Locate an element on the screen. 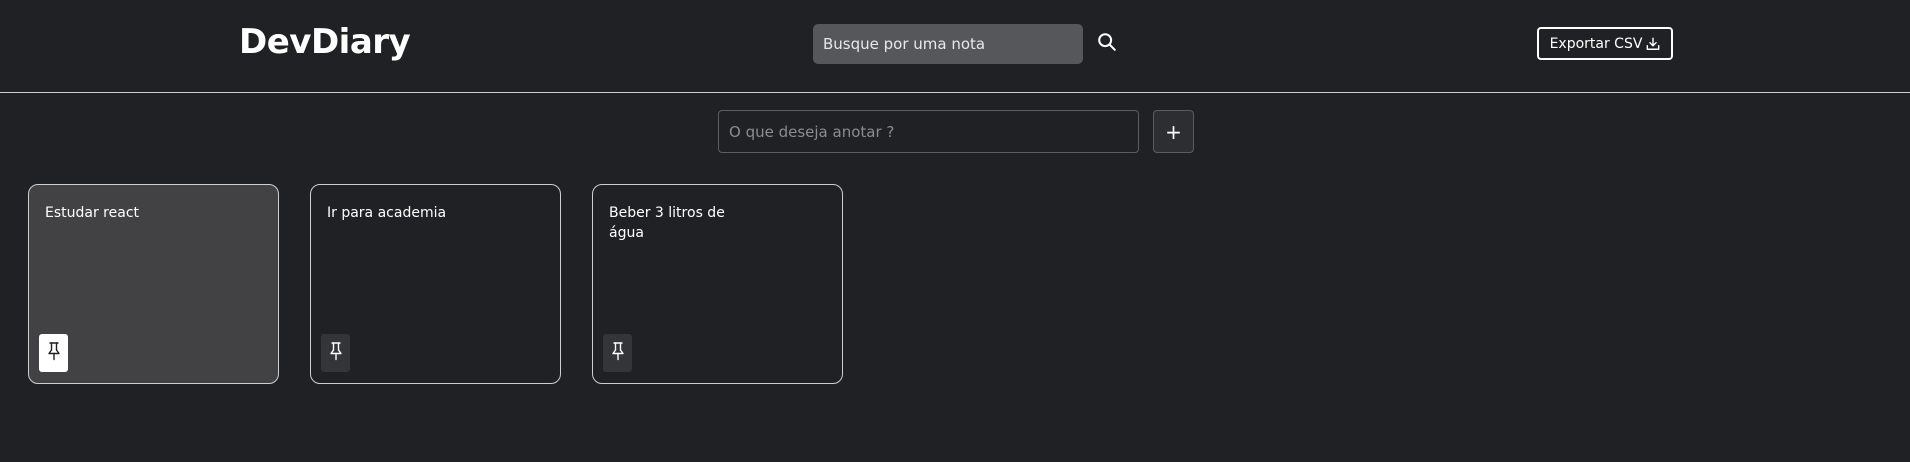  search-input is located at coordinates (948, 44).